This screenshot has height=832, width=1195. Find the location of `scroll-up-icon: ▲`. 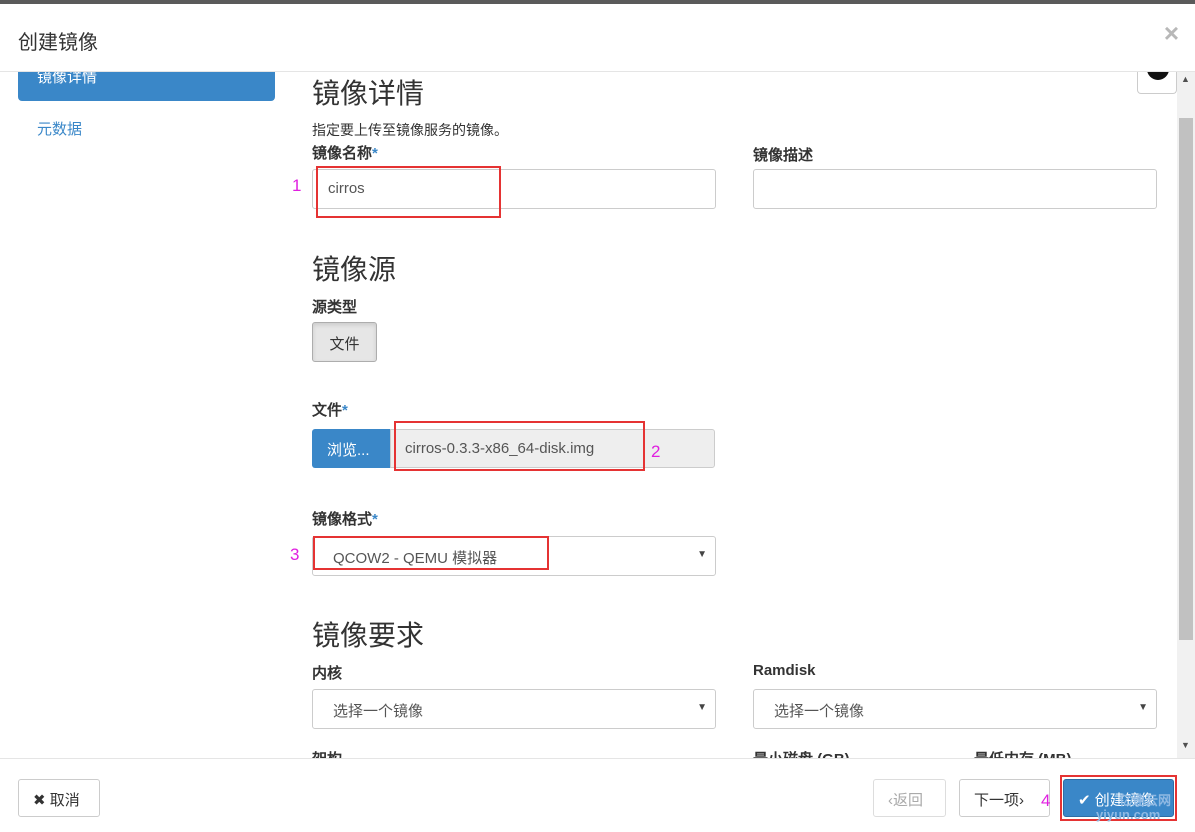

scroll-up-icon: ▲ is located at coordinates (1185, 79).